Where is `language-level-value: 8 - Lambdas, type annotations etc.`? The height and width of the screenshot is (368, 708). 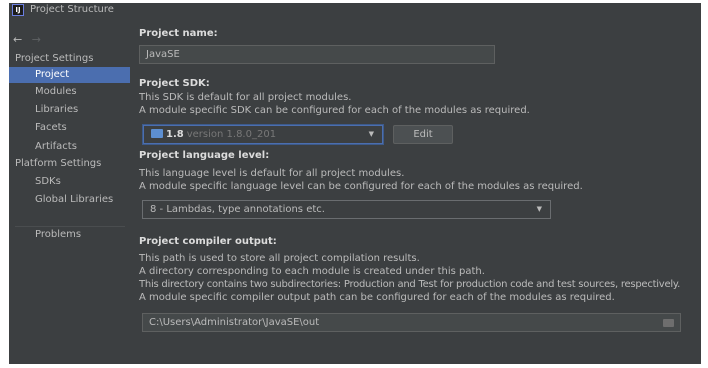 language-level-value: 8 - Lambdas, type annotations etc. is located at coordinates (237, 209).